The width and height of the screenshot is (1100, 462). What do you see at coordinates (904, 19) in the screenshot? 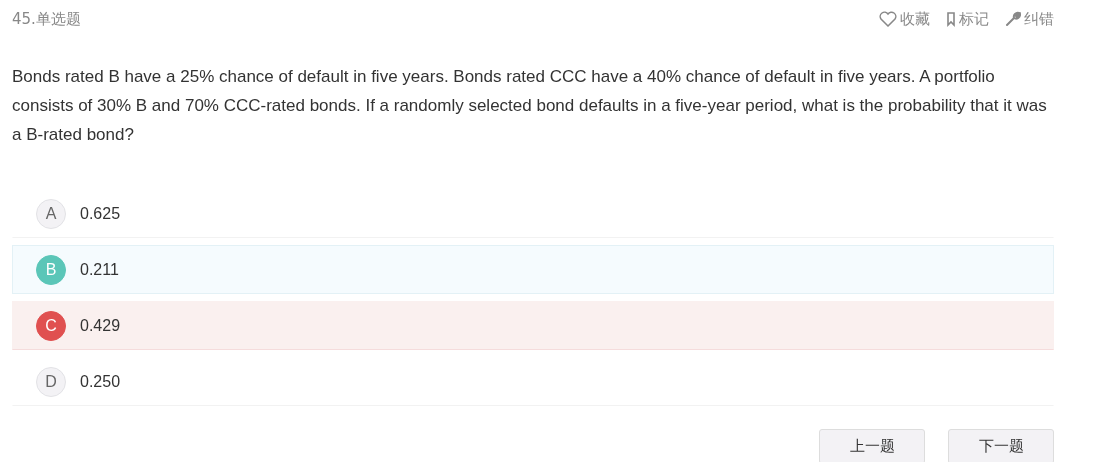
I see `action-link: 收藏` at bounding box center [904, 19].